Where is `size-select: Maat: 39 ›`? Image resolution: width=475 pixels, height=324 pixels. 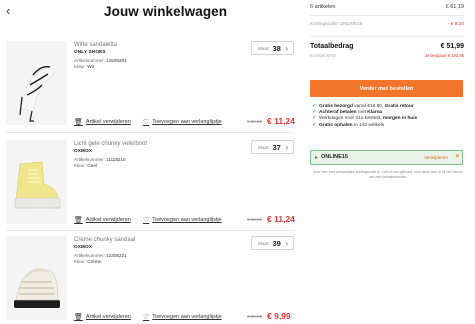
size-select: Maat: 39 › is located at coordinates (272, 243).